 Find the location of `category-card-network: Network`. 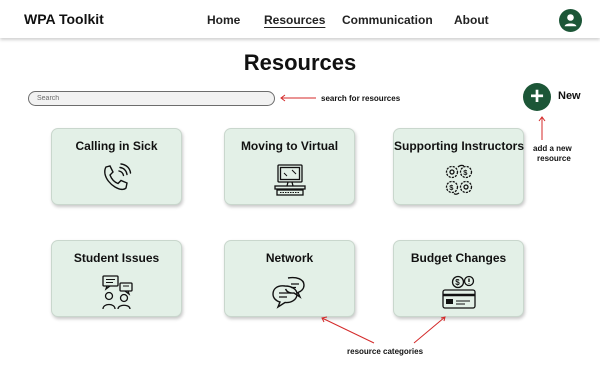

category-card-network: Network is located at coordinates (289, 278).